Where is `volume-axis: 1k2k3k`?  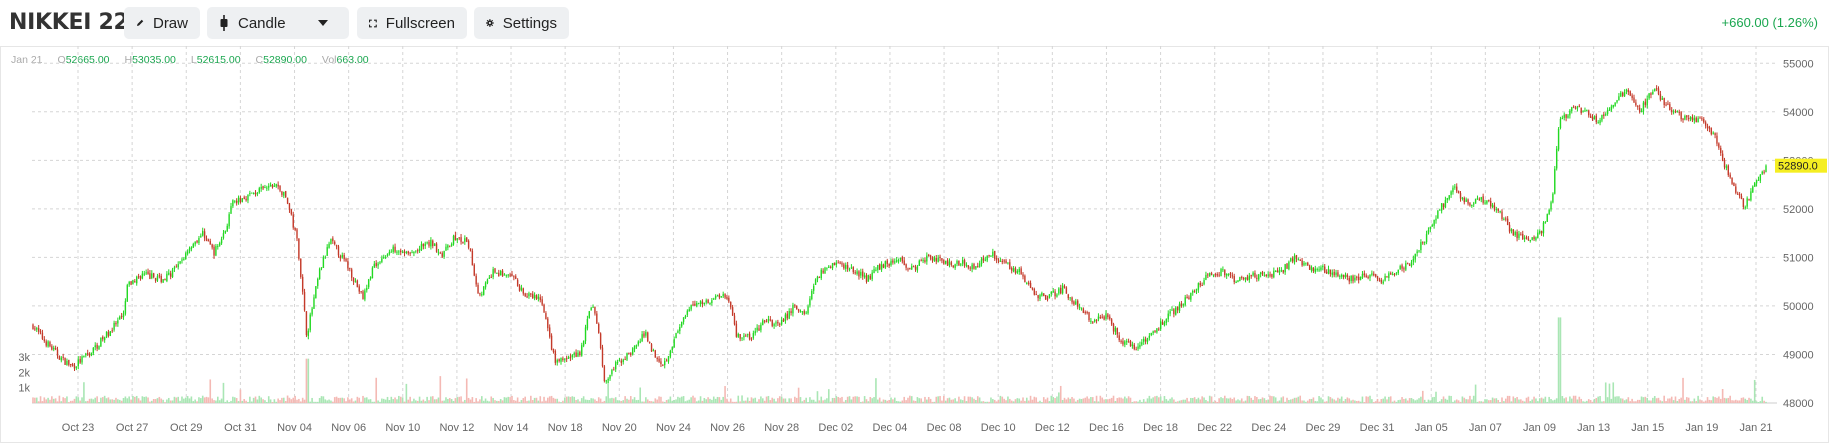
volume-axis: 1k2k3k is located at coordinates (24, 373).